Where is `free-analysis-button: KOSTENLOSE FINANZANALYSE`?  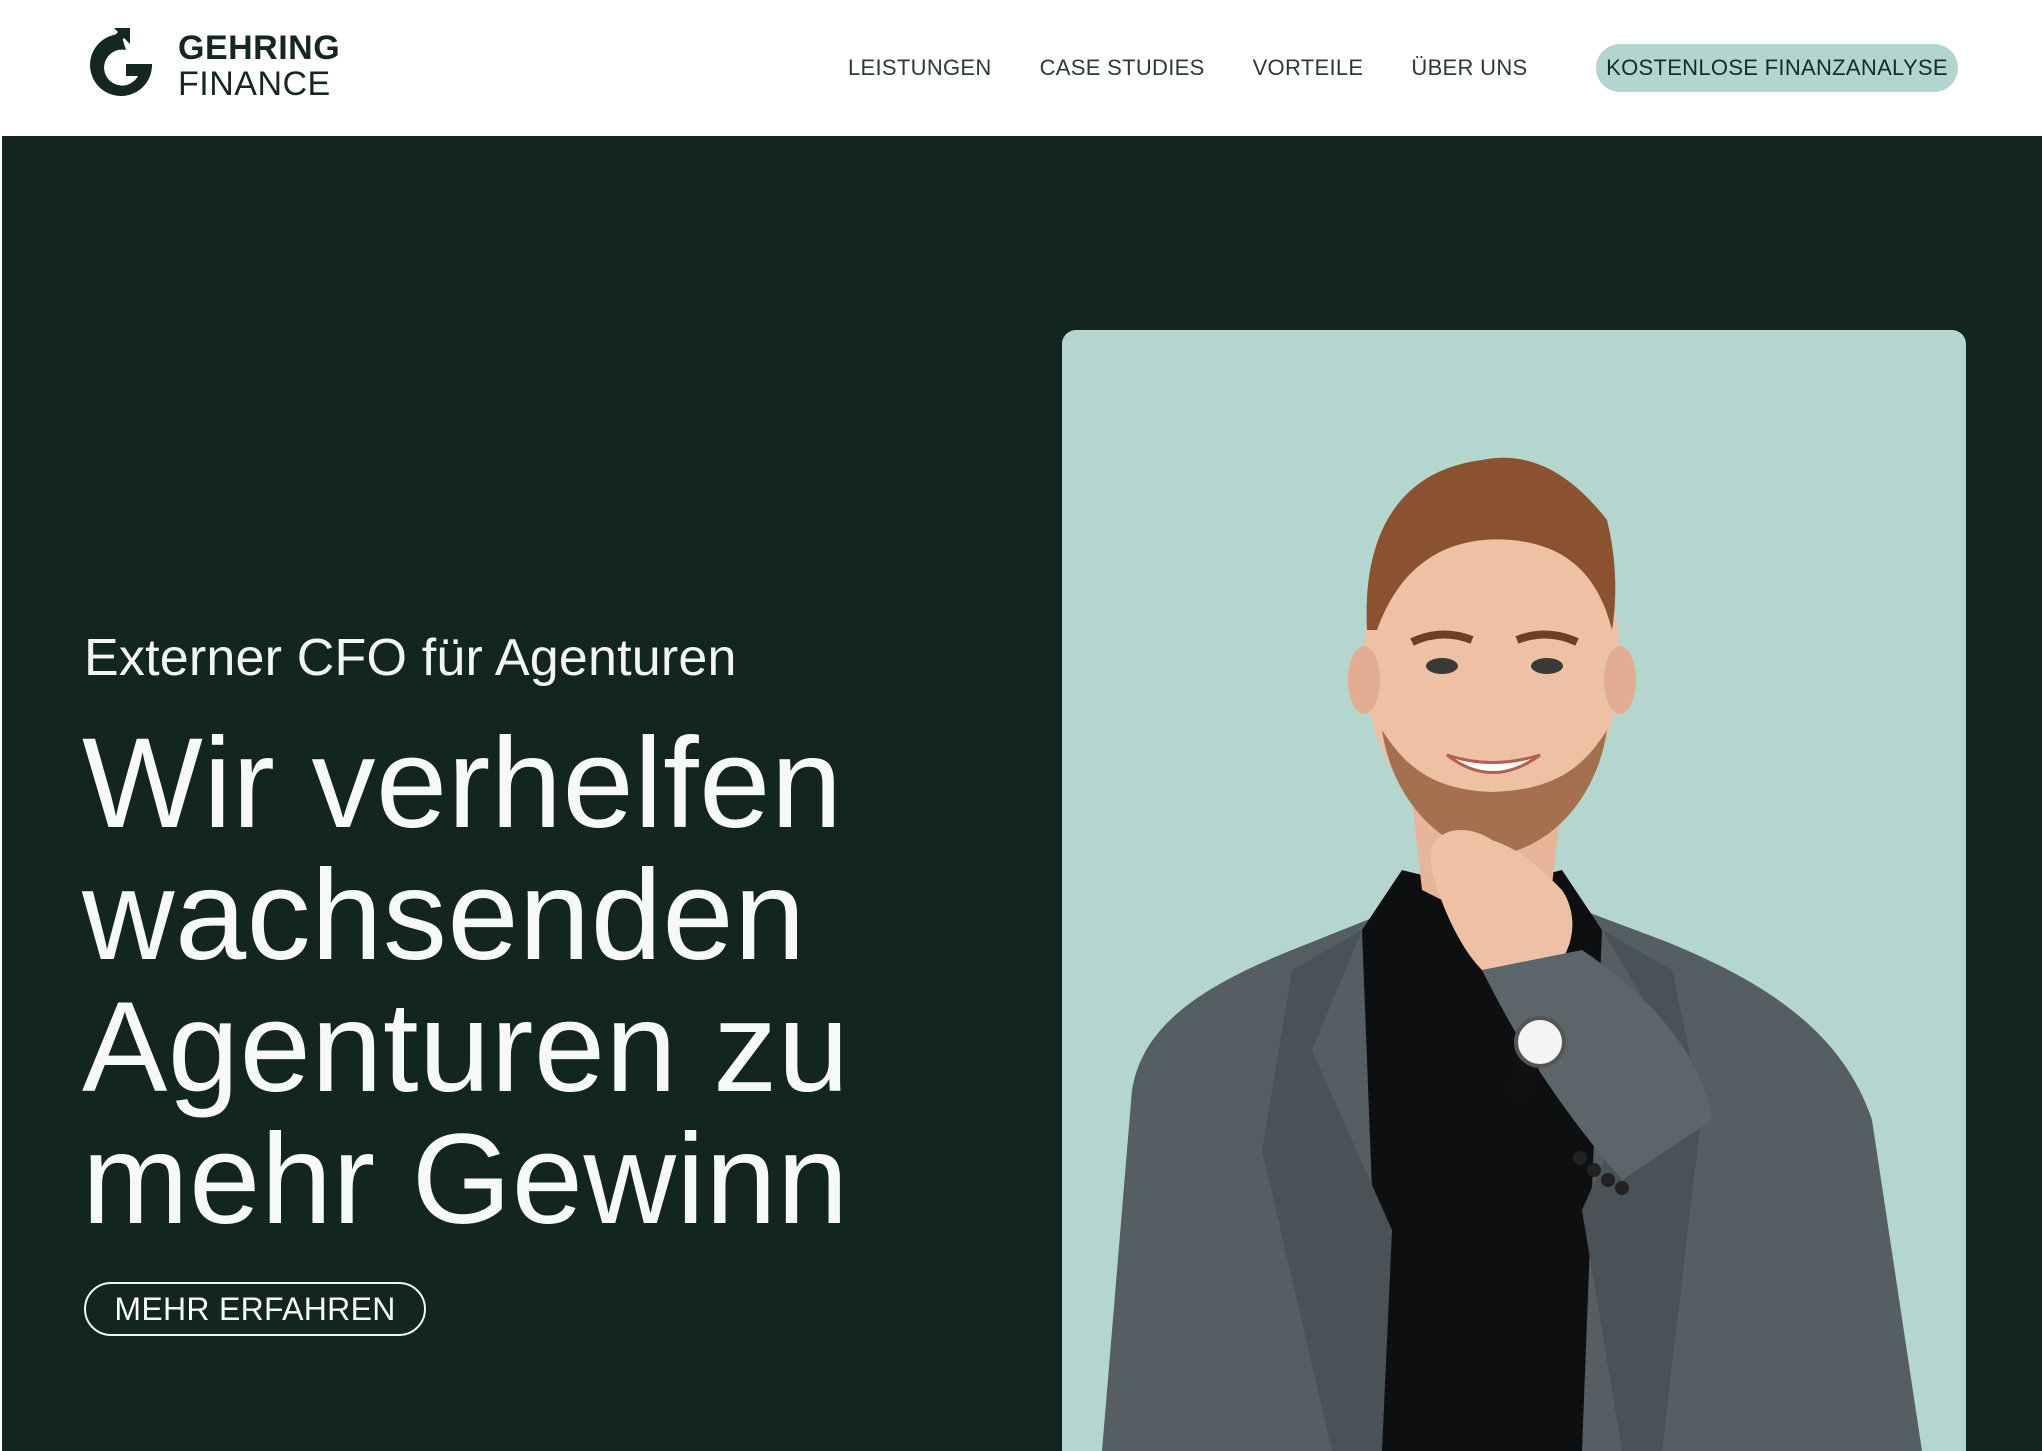 free-analysis-button: KOSTENLOSE FINANZANALYSE is located at coordinates (1777, 68).